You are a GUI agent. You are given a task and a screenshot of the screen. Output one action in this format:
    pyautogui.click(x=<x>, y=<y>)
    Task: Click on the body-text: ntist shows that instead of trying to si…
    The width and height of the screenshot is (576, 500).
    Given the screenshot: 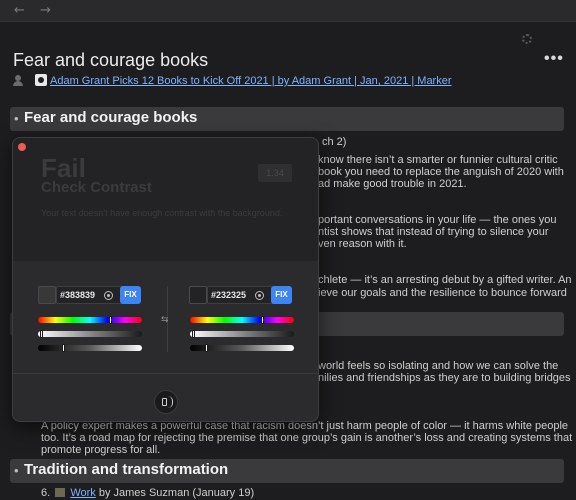 What is the action you would take?
    pyautogui.click(x=433, y=232)
    